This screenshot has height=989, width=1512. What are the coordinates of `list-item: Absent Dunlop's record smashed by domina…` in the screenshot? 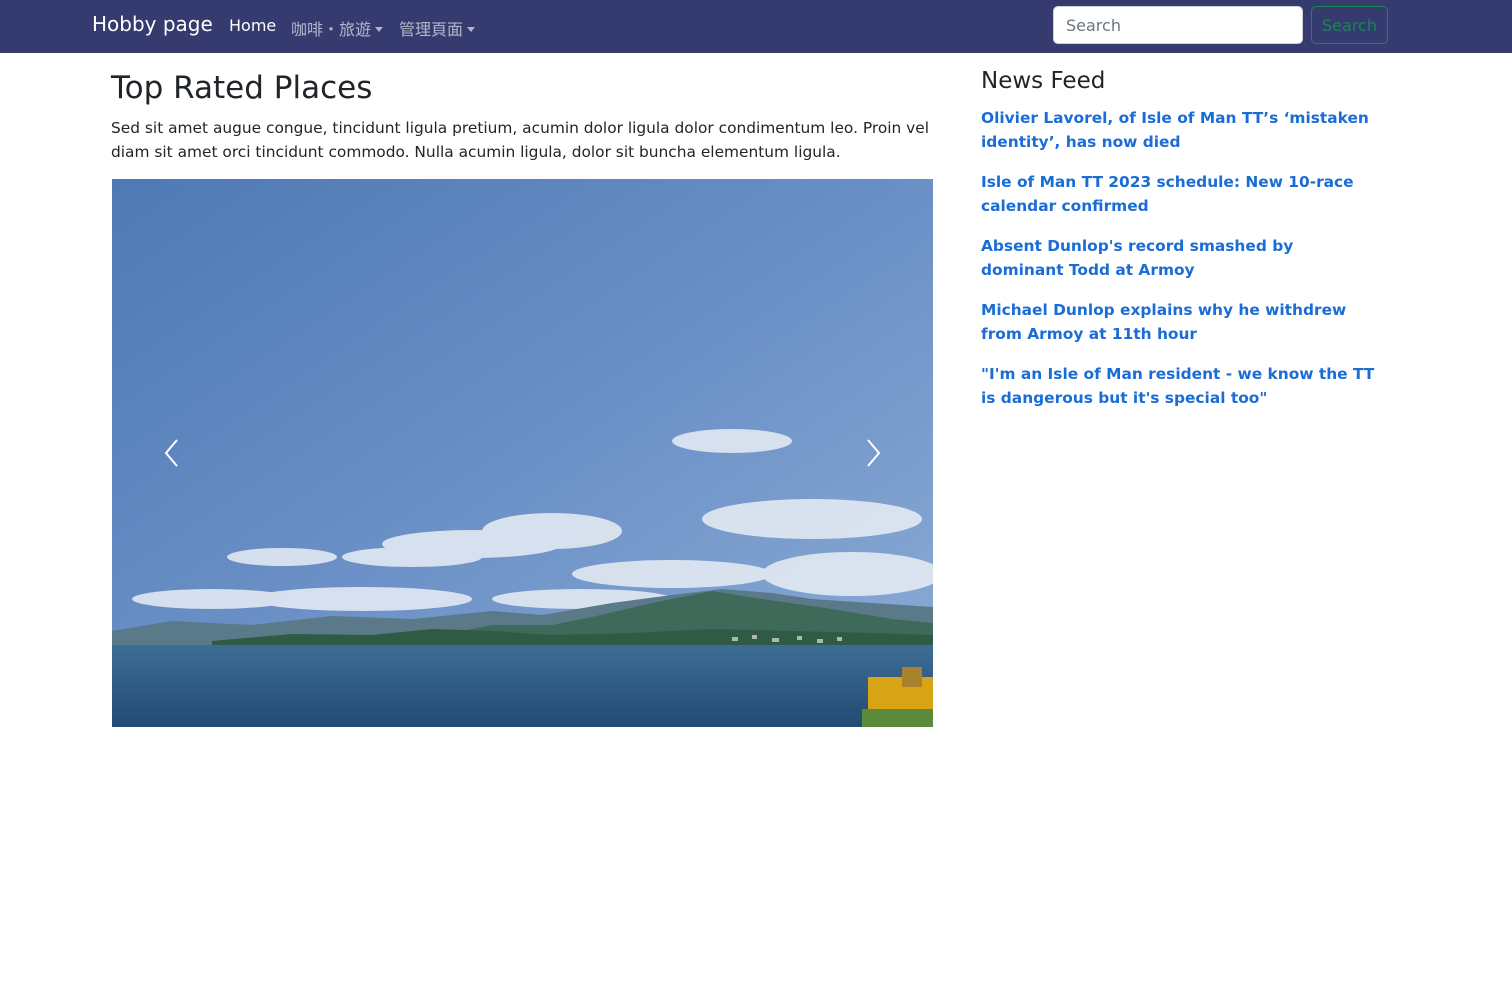 It's located at (1181, 258).